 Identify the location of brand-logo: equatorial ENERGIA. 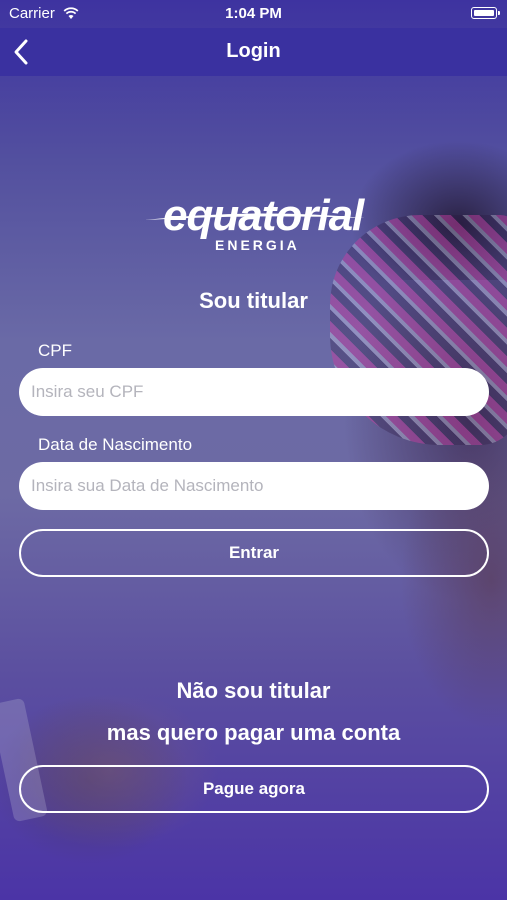
(255, 225).